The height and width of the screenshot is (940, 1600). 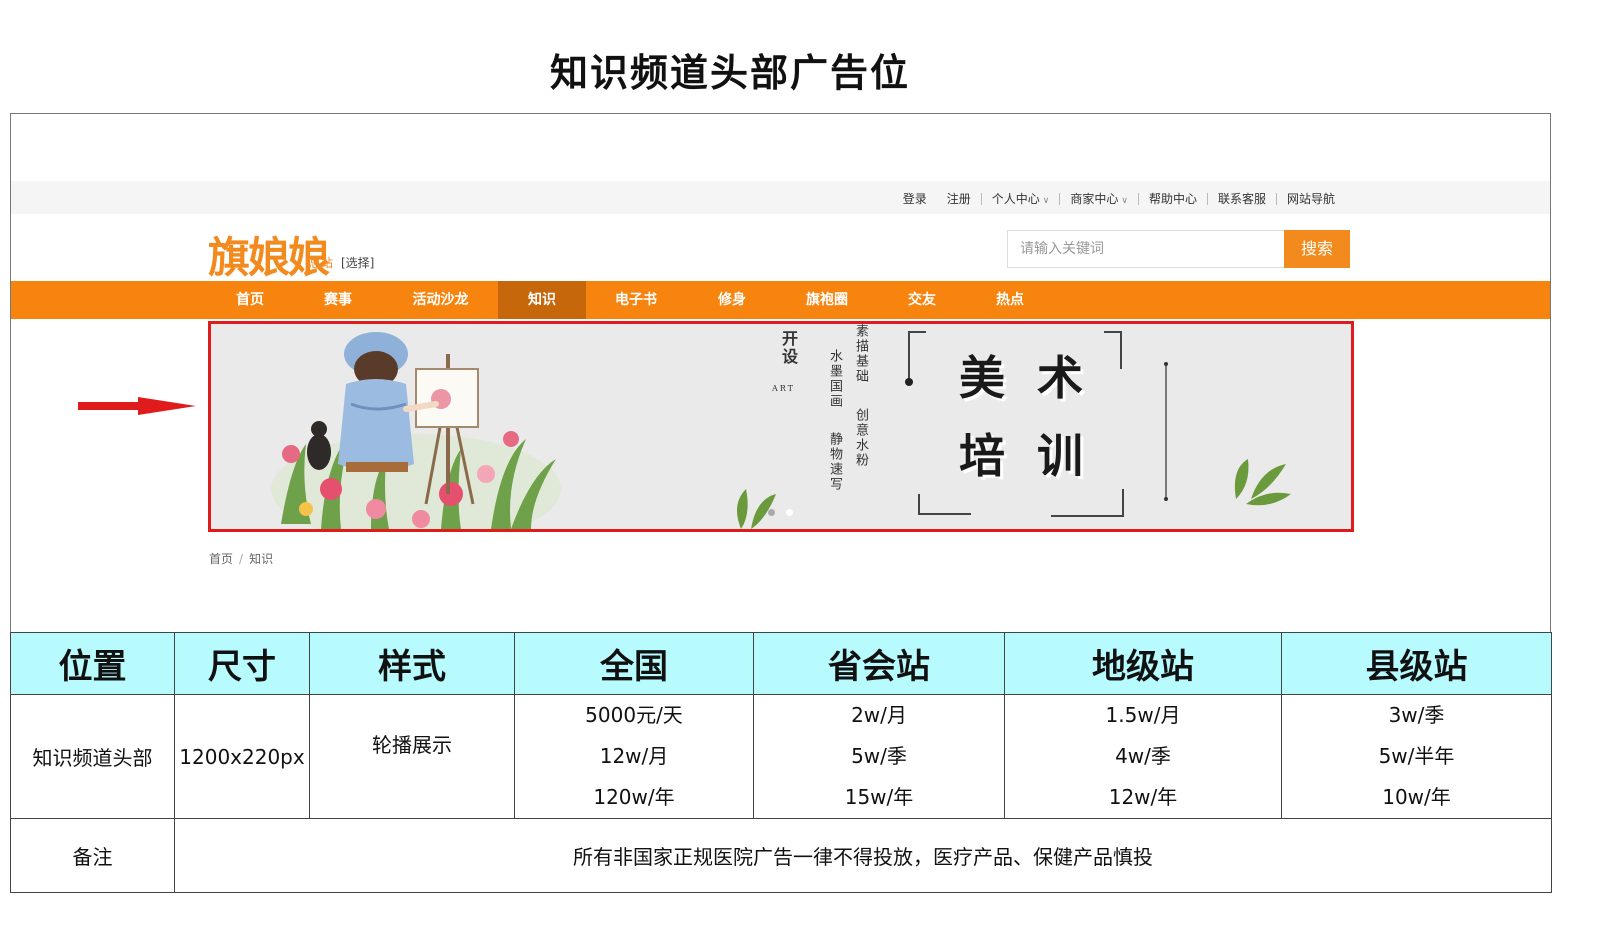 I want to click on price-line: 12w/年, so click(x=1143, y=797).